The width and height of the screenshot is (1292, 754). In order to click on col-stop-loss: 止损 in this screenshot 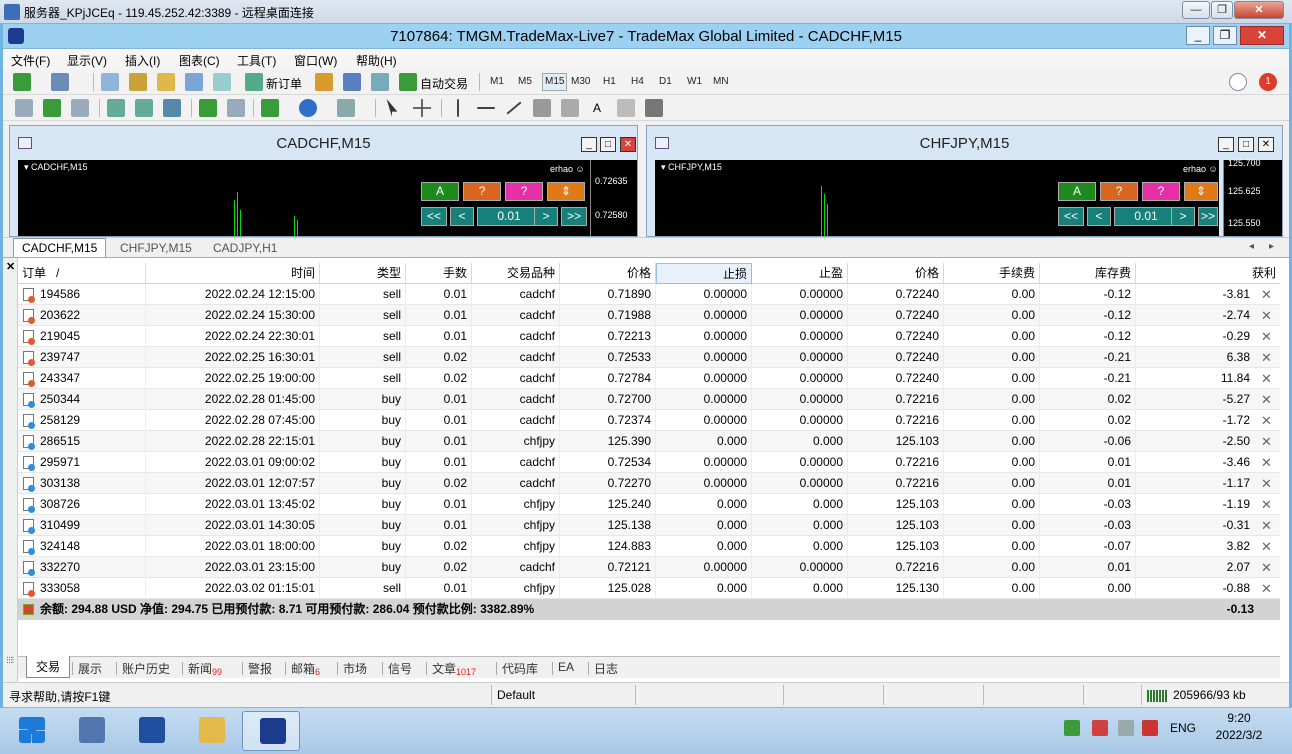, I will do `click(704, 273)`.